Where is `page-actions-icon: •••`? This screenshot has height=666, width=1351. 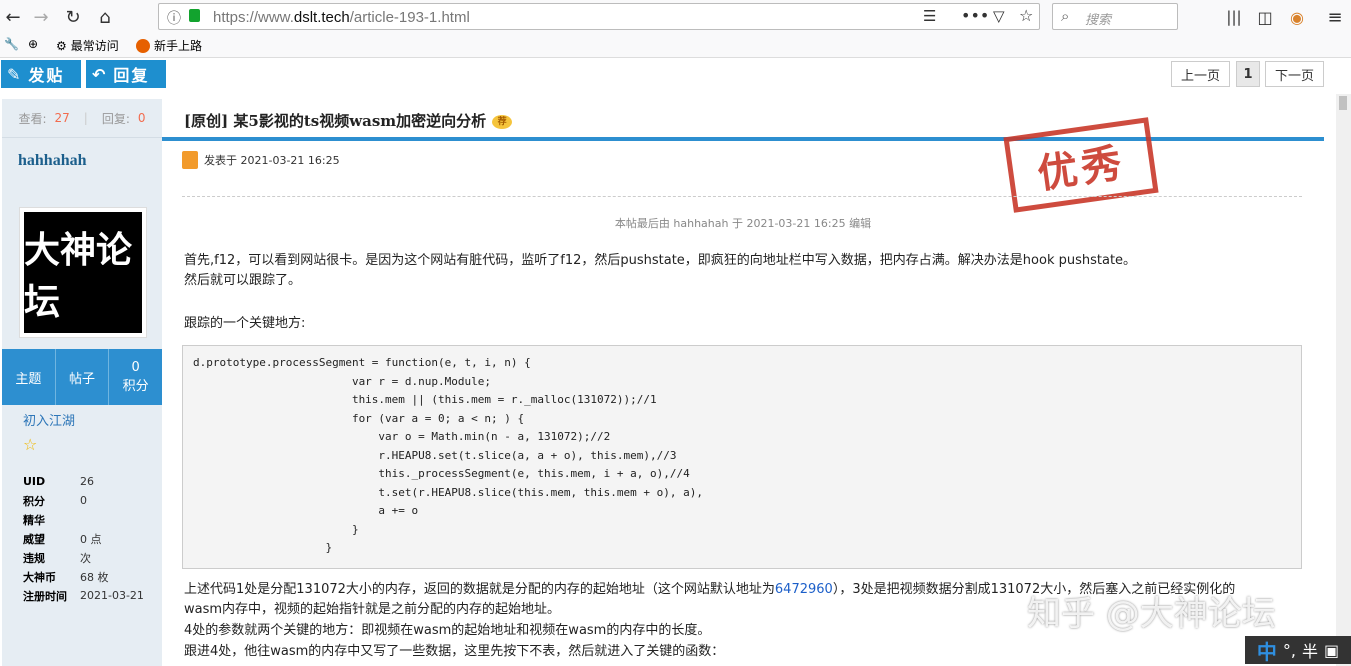
page-actions-icon: ••• is located at coordinates (975, 15).